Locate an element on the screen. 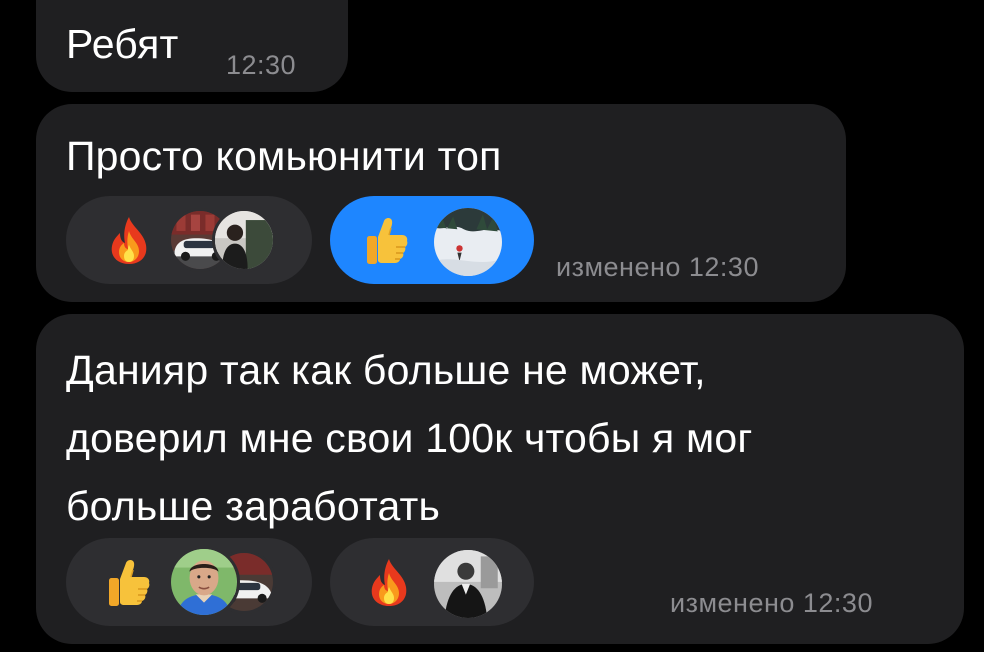 The image size is (984, 652). message-text: Данияр так как больше не может, is located at coordinates (386, 370).